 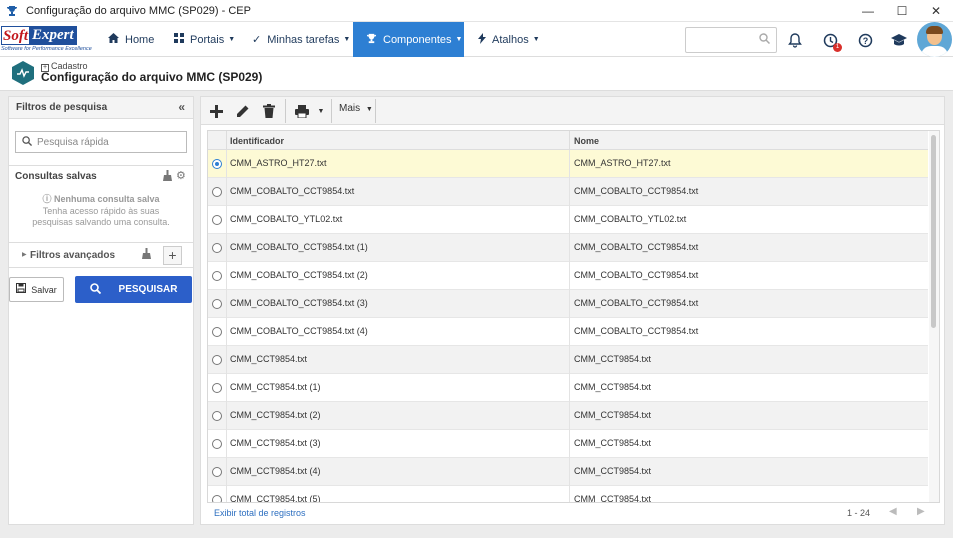 I want to click on column-header-identificador: Identificador, so click(x=257, y=141).